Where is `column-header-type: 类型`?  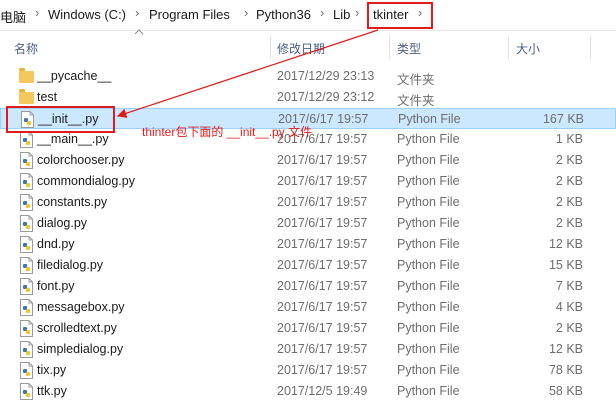 column-header-type: 类型 is located at coordinates (409, 48).